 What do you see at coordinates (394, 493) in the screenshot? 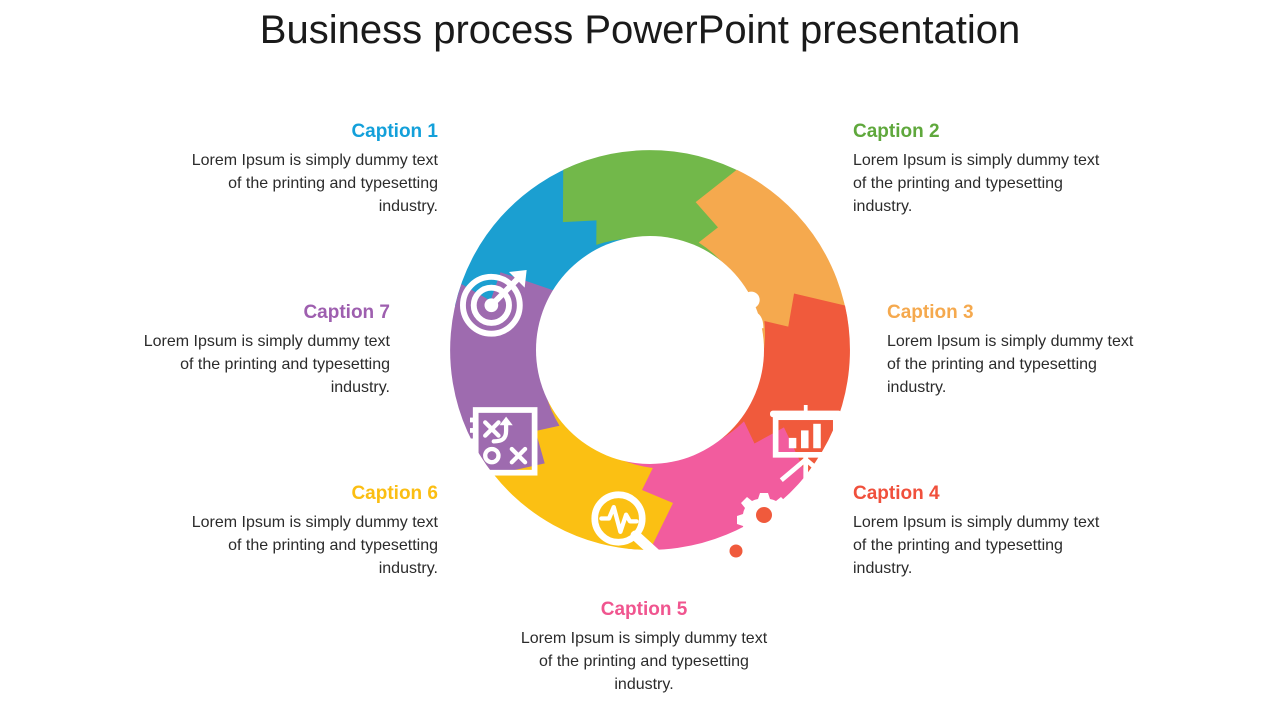
I see `caption-title-6: Caption 6` at bounding box center [394, 493].